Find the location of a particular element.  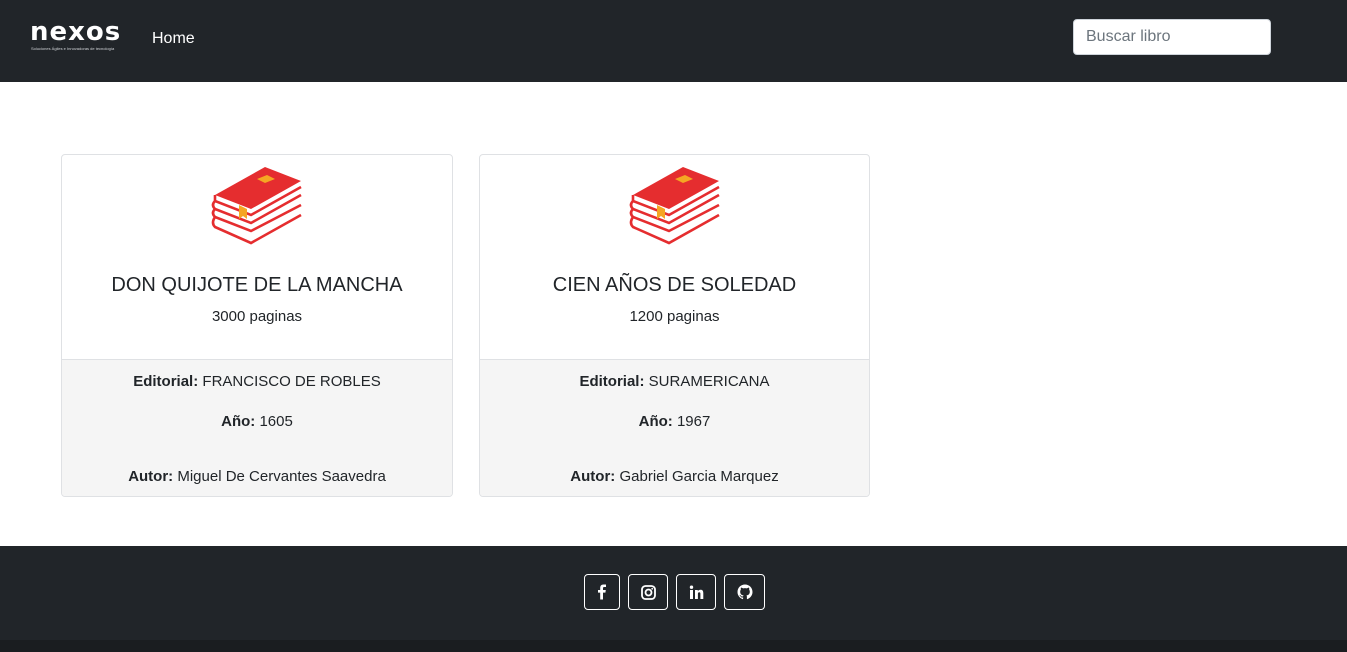

card-footer: Autor: Miguel De Cervantes Saavedra is located at coordinates (257, 476).